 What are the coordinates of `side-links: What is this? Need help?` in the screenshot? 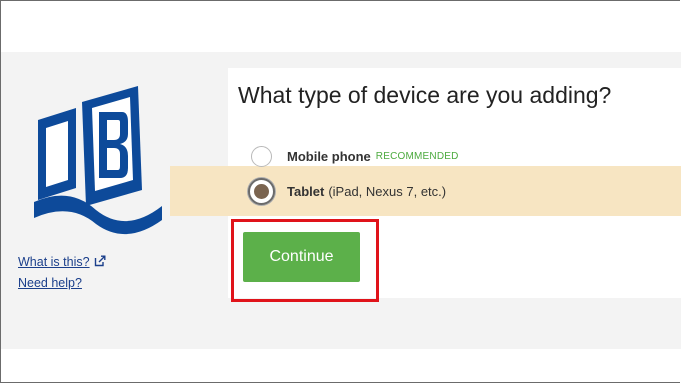 It's located at (62, 272).